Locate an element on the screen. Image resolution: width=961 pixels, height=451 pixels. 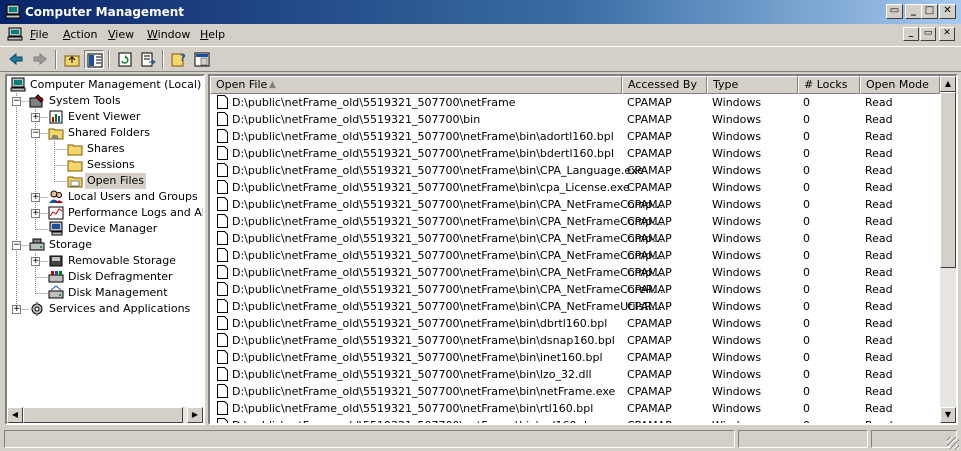
show-hide-tree-icon is located at coordinates (94, 59).